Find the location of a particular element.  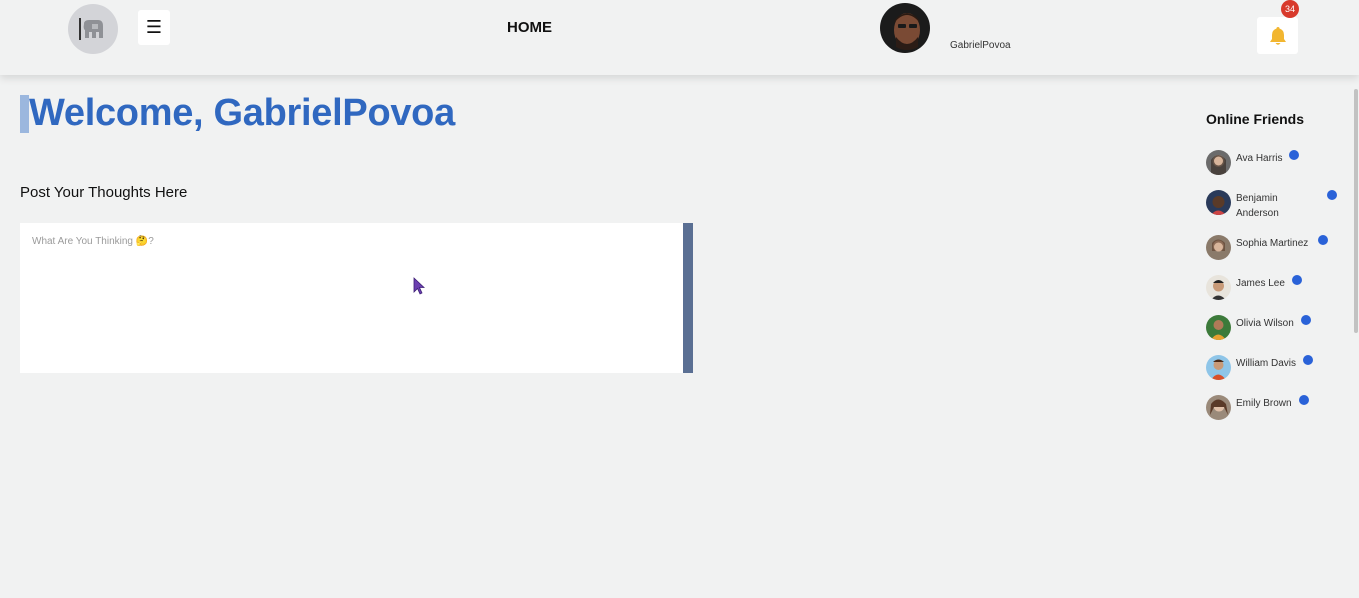

notification-count-badge: 34 is located at coordinates (1290, 9).